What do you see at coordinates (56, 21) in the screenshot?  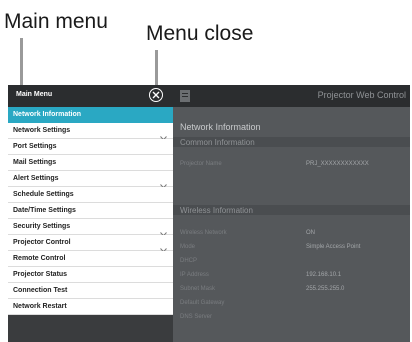 I see `main-menu-callout: Main menu` at bounding box center [56, 21].